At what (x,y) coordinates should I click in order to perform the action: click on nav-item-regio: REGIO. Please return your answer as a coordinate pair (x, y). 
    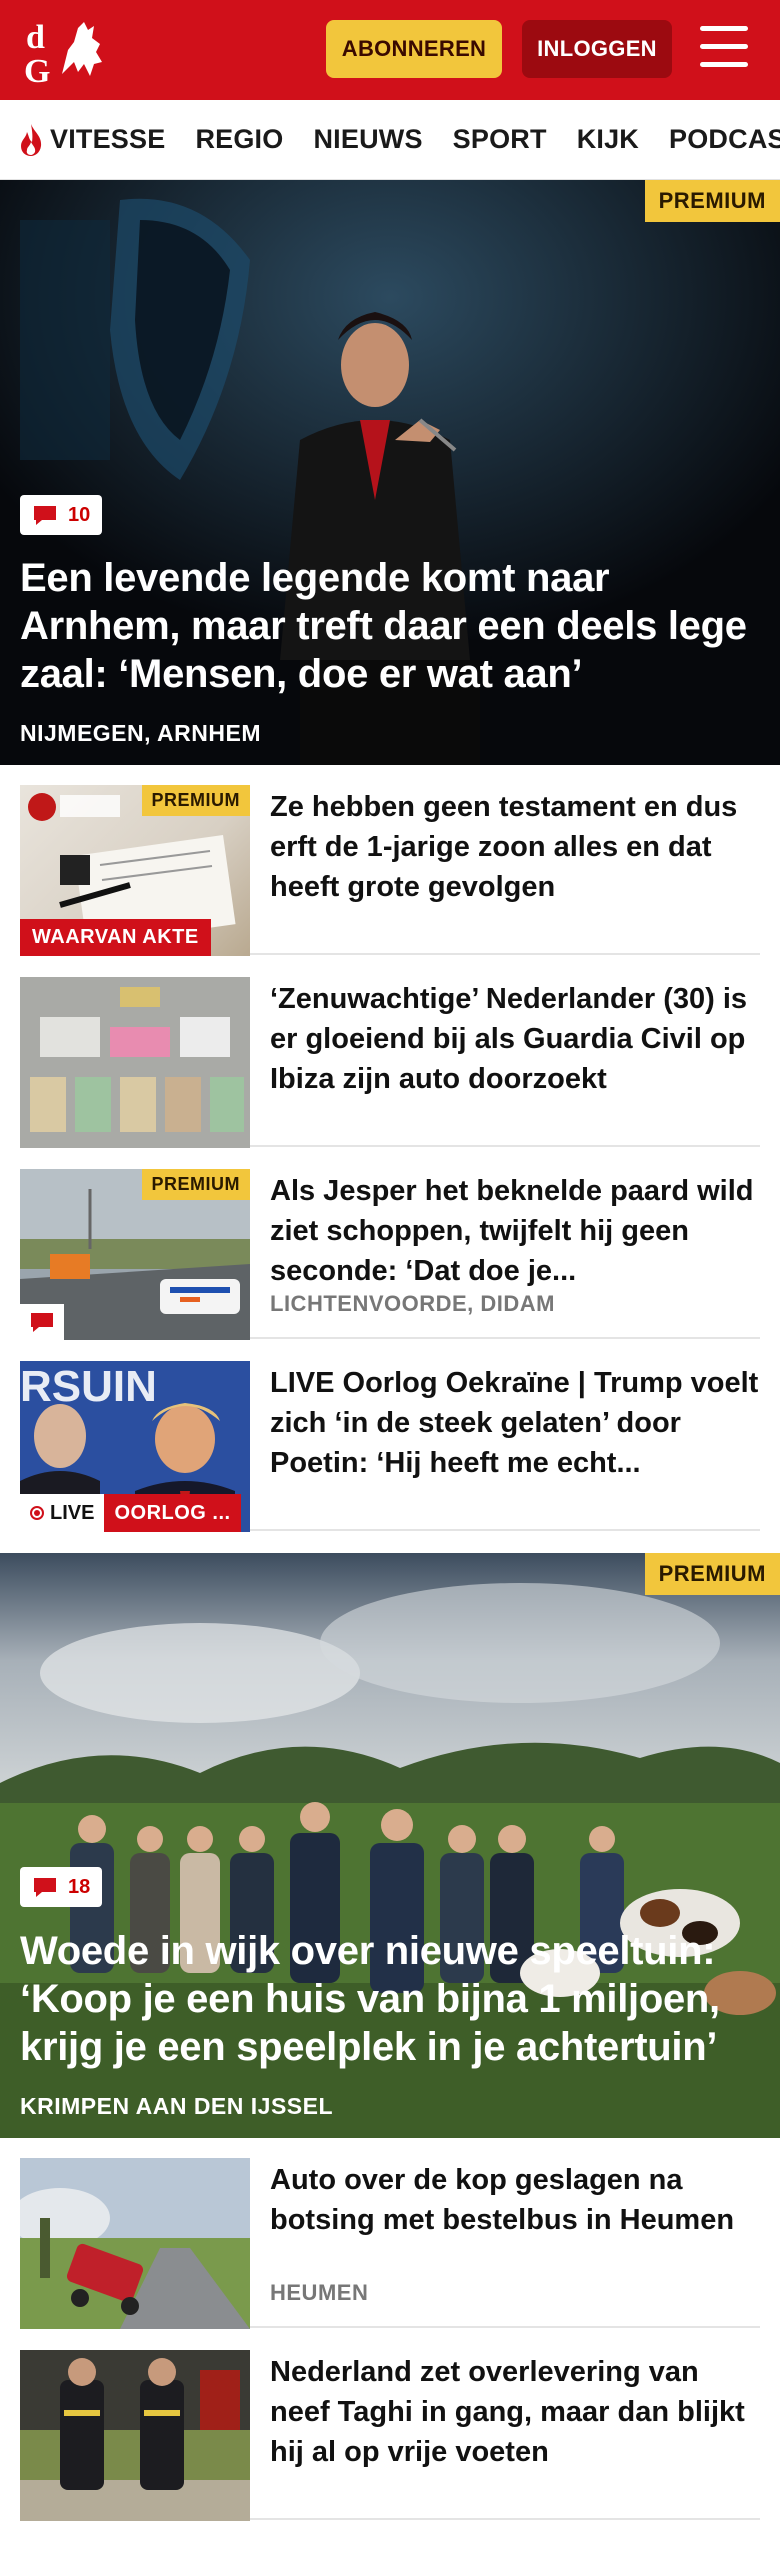
    Looking at the image, I should click on (239, 139).